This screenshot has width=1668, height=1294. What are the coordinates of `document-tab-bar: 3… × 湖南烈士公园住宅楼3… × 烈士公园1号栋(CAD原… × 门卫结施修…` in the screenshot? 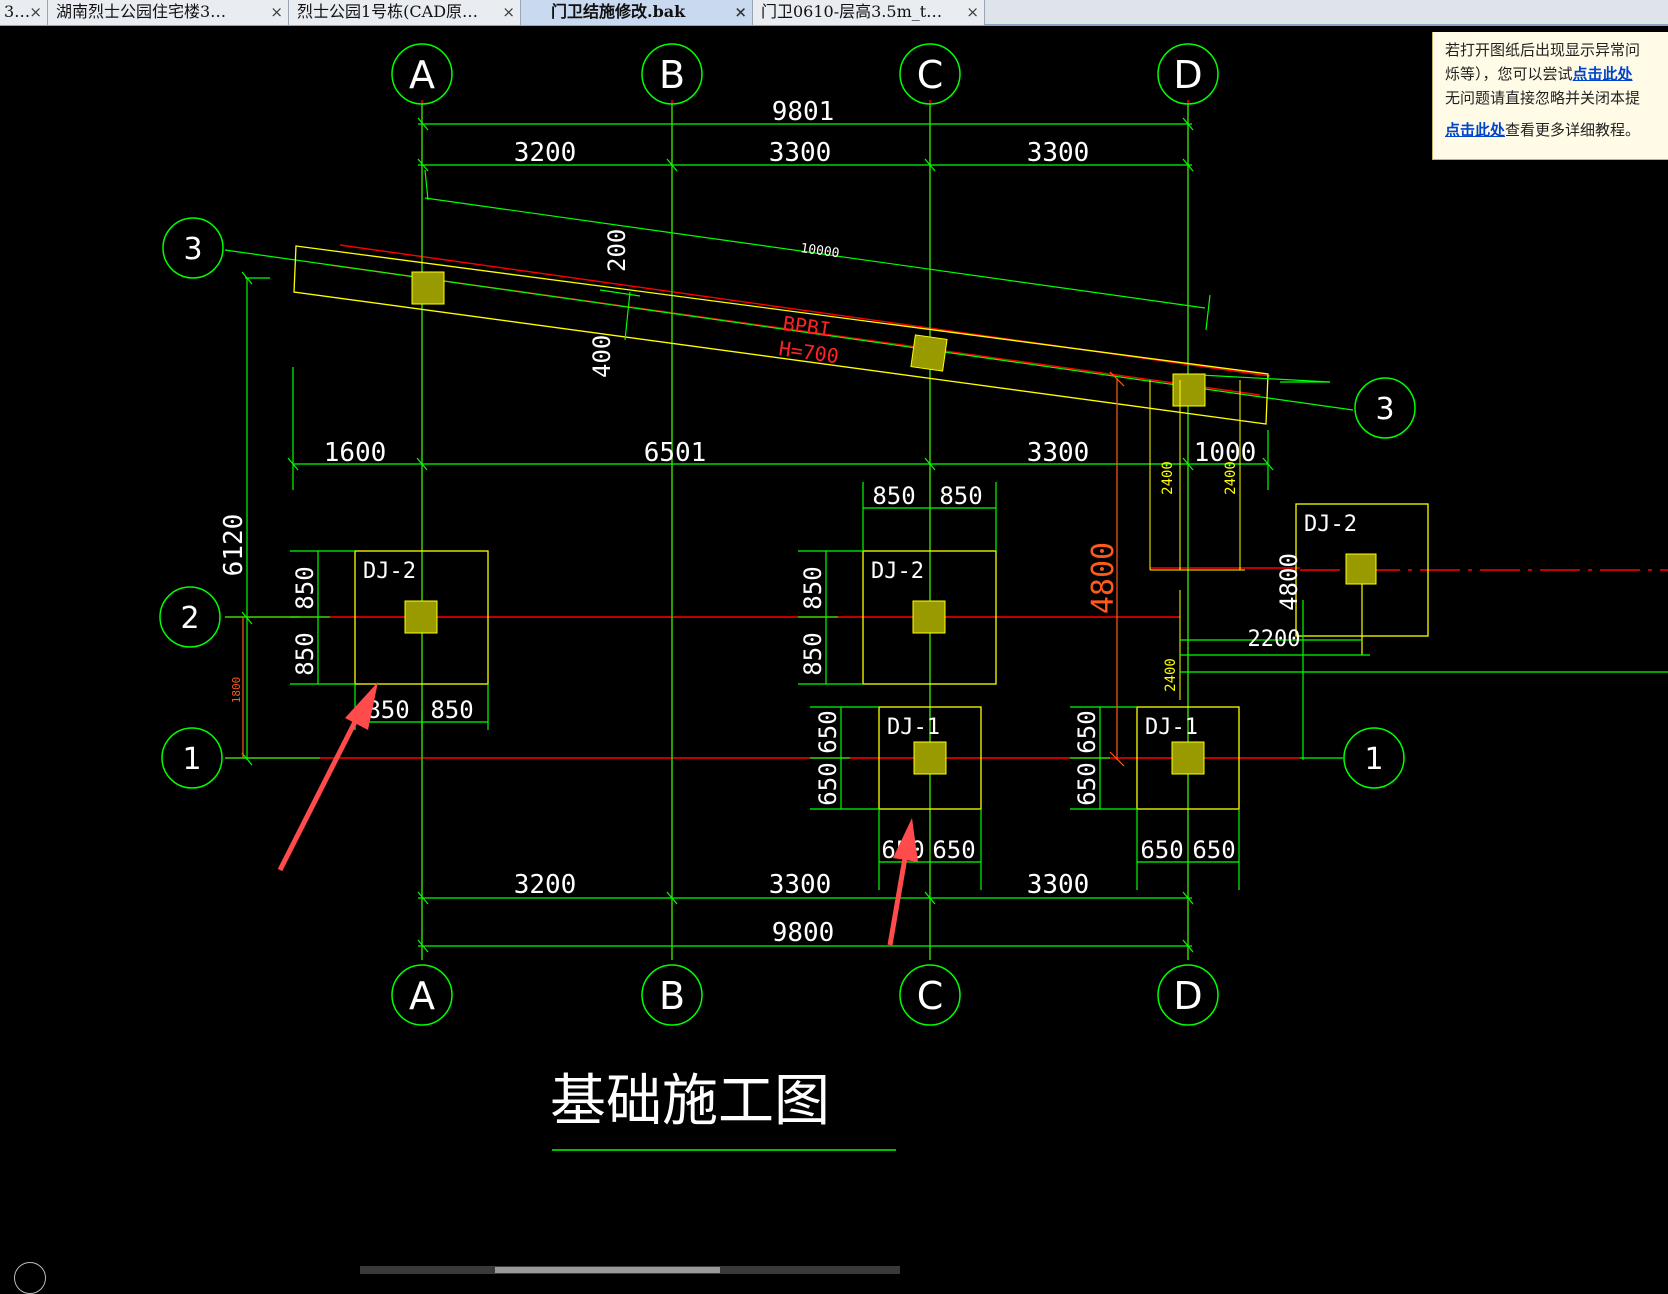 It's located at (834, 13).